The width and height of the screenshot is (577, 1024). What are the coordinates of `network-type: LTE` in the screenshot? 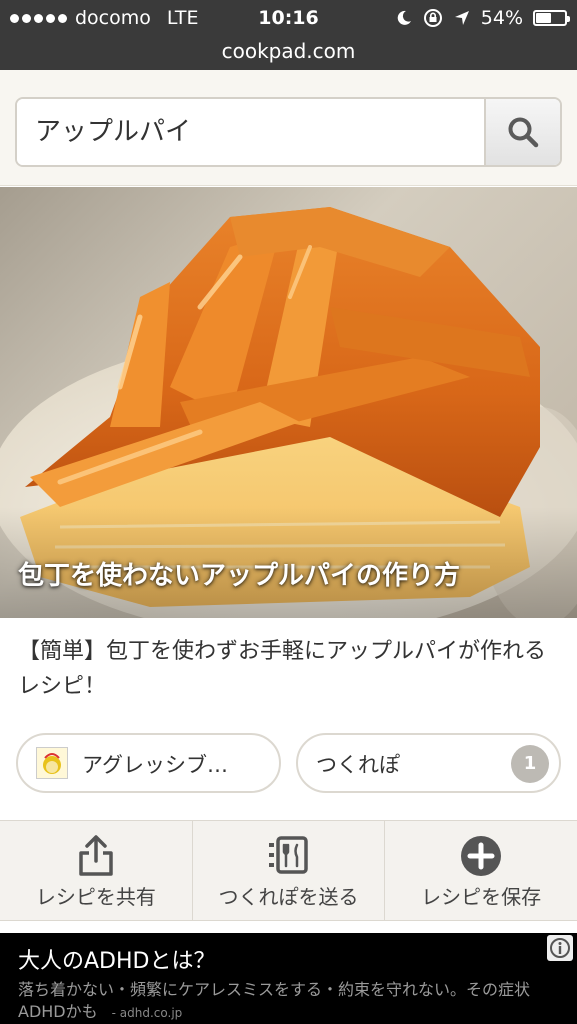 It's located at (182, 18).